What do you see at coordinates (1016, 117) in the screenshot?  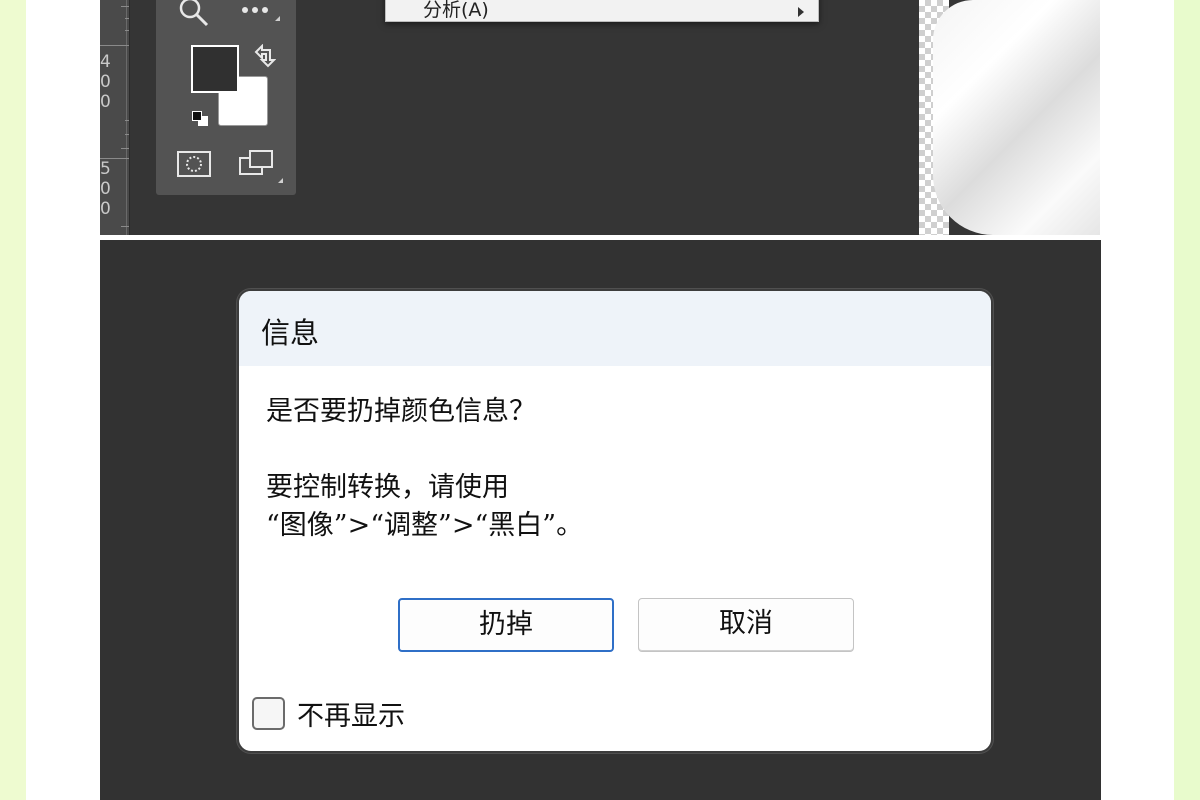 I see `photo-content` at bounding box center [1016, 117].